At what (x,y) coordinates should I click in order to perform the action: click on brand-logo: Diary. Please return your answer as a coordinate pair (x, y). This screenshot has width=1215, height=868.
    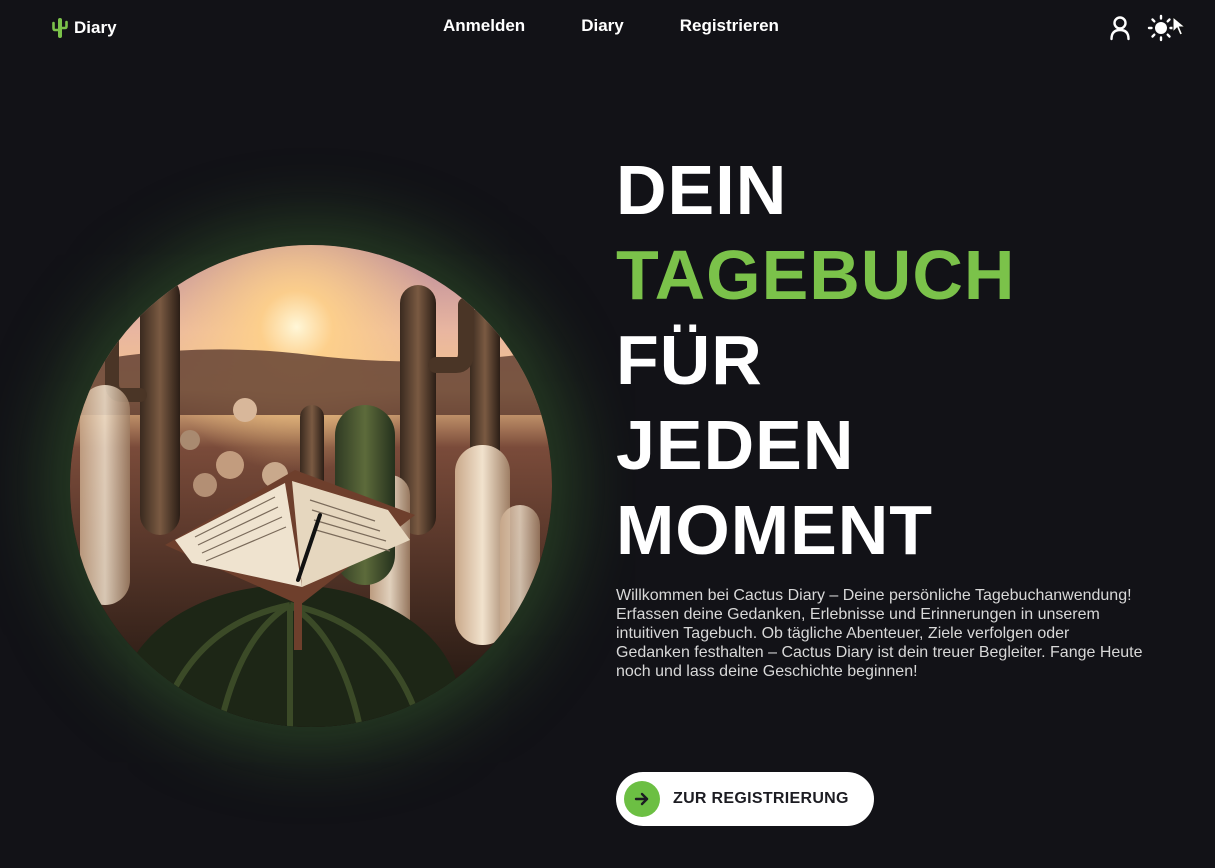
    Looking at the image, I should click on (84, 28).